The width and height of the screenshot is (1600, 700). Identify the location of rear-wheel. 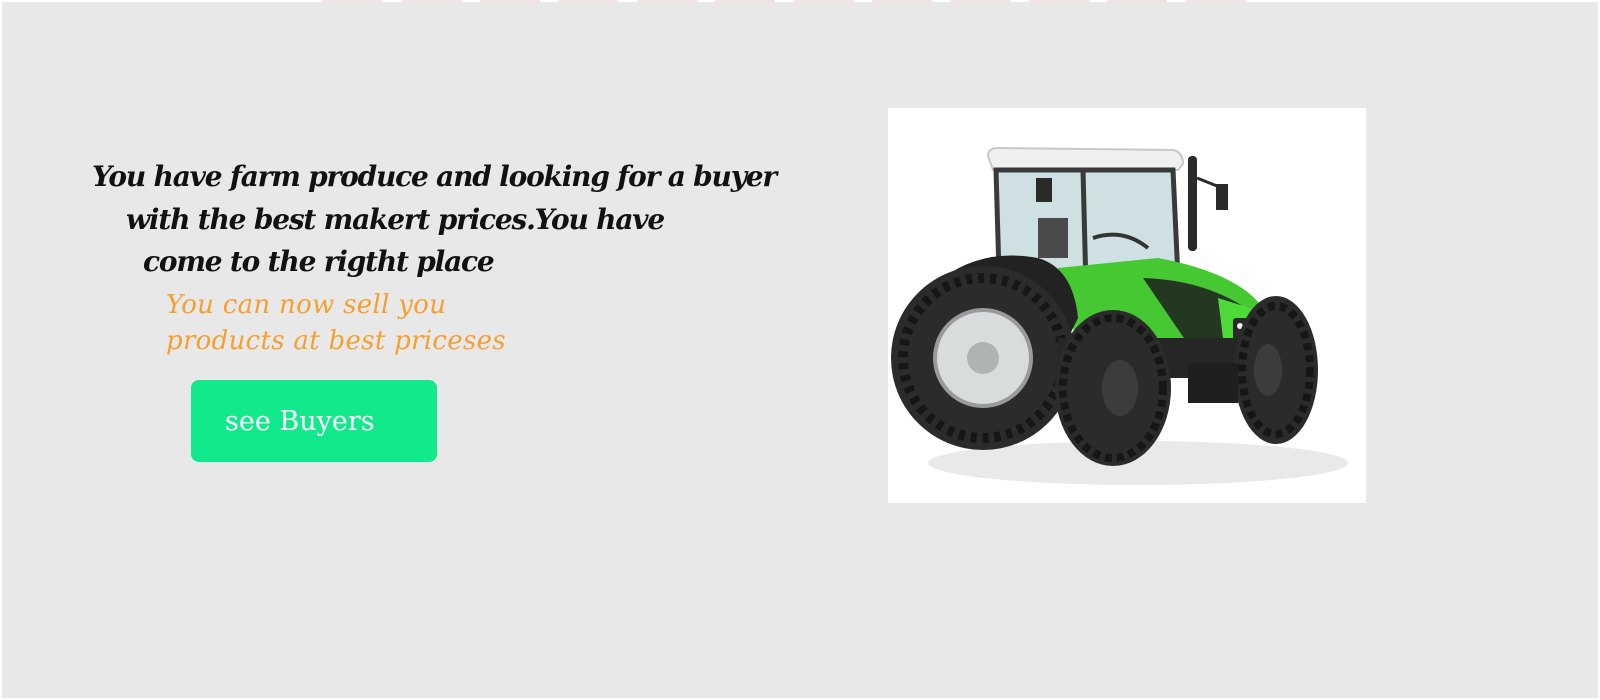
(983, 358).